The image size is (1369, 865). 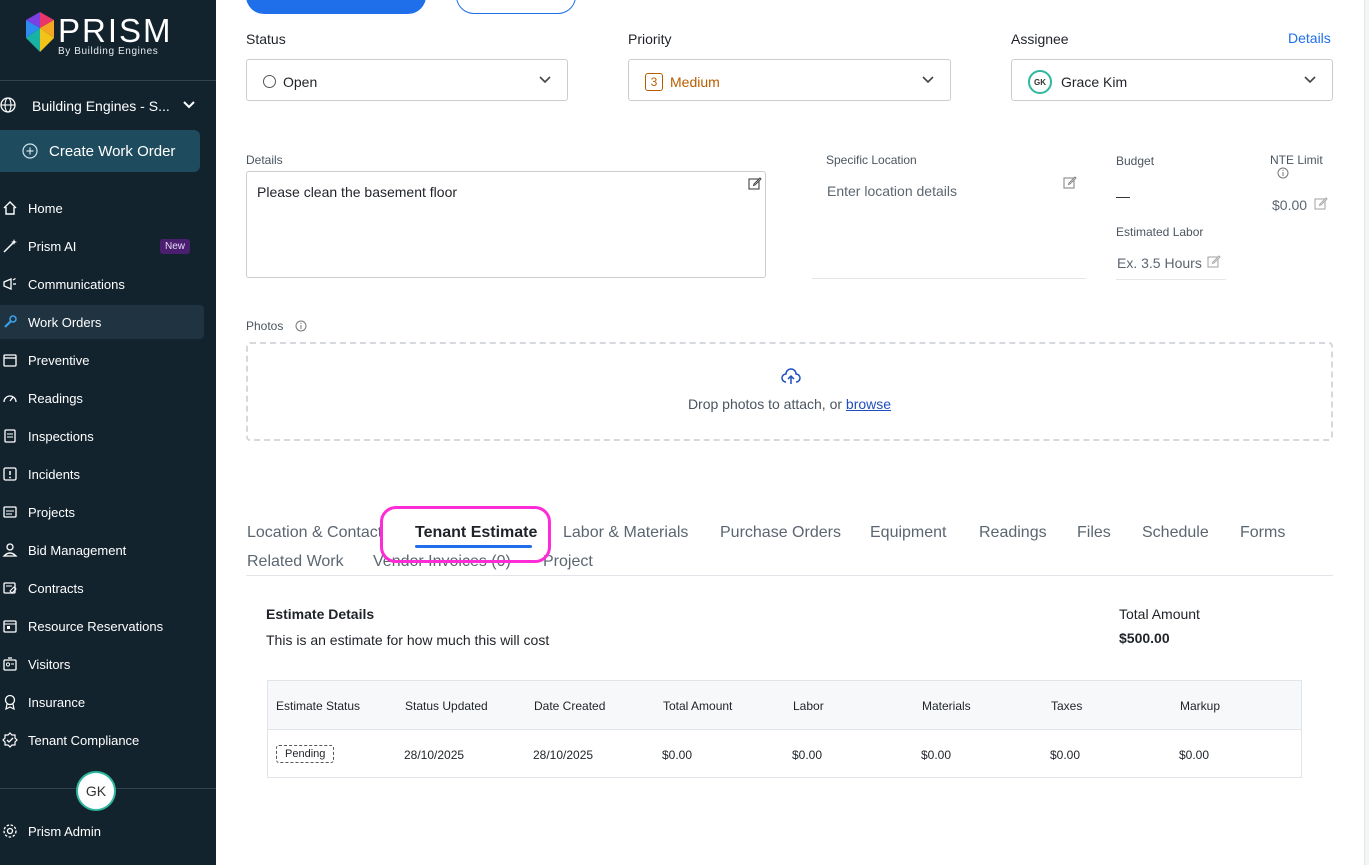 I want to click on tab-purchase-orders: Purchase Orders, so click(x=780, y=533).